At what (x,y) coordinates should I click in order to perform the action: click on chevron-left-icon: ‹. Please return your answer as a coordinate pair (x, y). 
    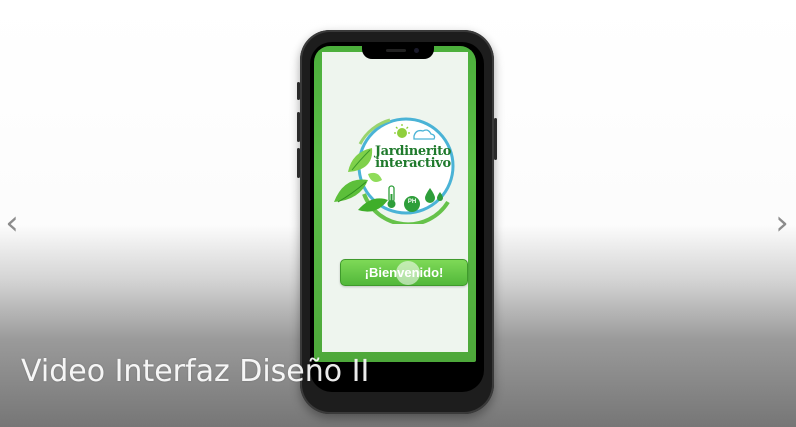
    Looking at the image, I should click on (12, 223).